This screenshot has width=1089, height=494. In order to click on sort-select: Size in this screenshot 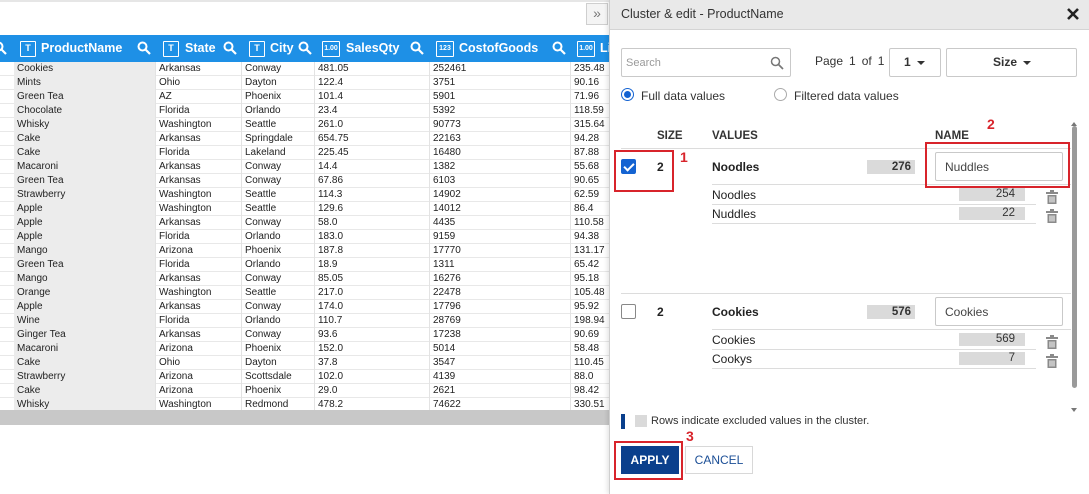, I will do `click(1011, 62)`.